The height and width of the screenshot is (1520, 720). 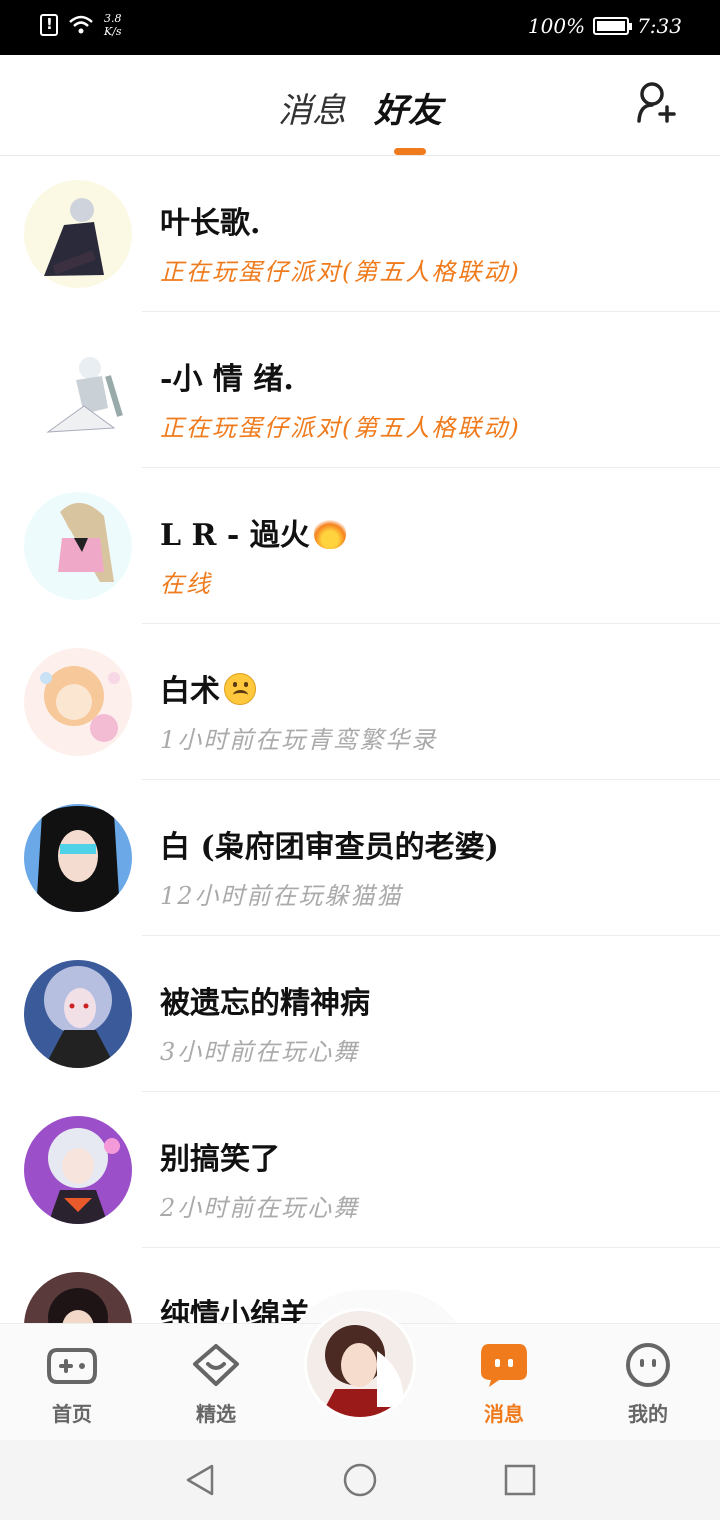 What do you see at coordinates (216, 1365) in the screenshot?
I see `heart-bubble-icon` at bounding box center [216, 1365].